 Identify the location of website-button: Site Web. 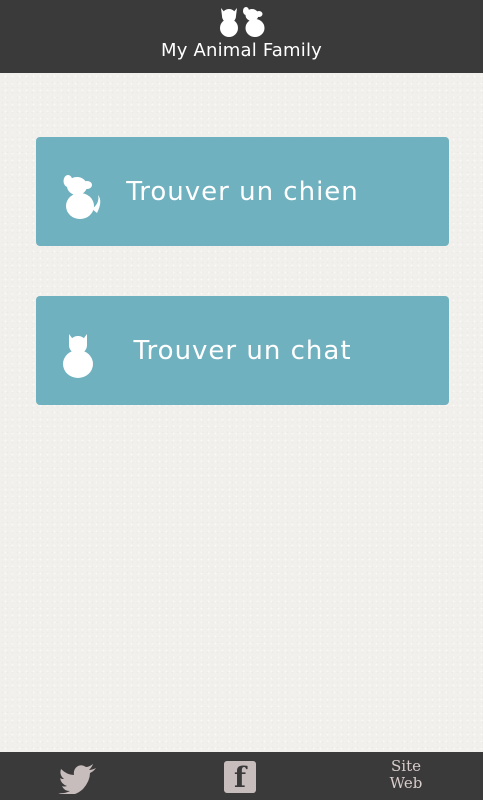
(406, 775).